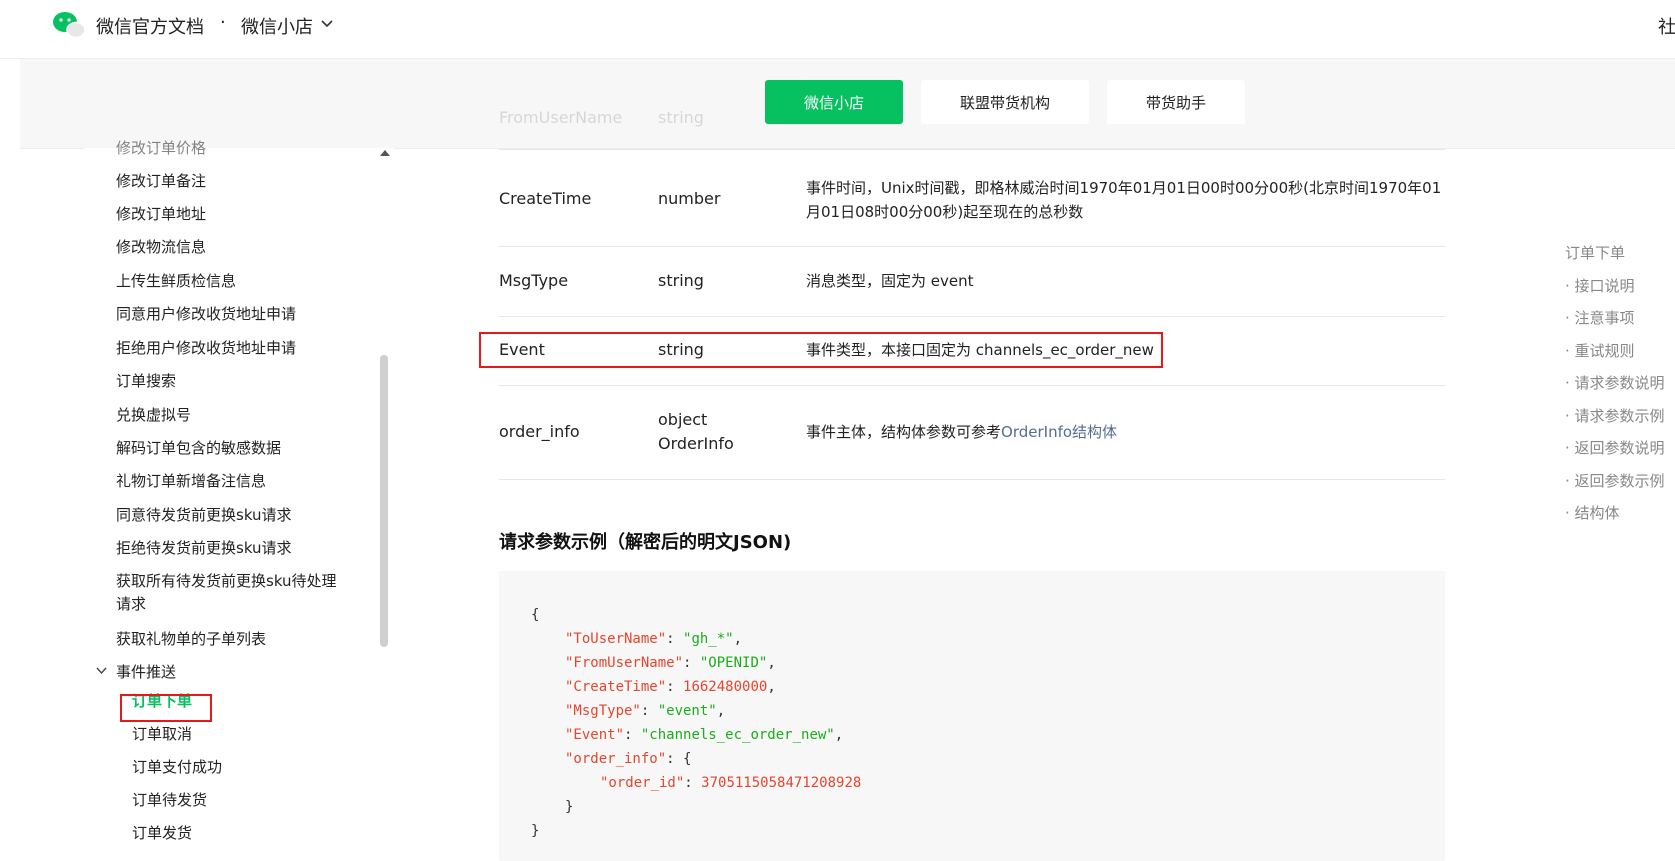 The width and height of the screenshot is (1675, 861). I want to click on sidebar-item: 订单搜索, so click(146, 381).